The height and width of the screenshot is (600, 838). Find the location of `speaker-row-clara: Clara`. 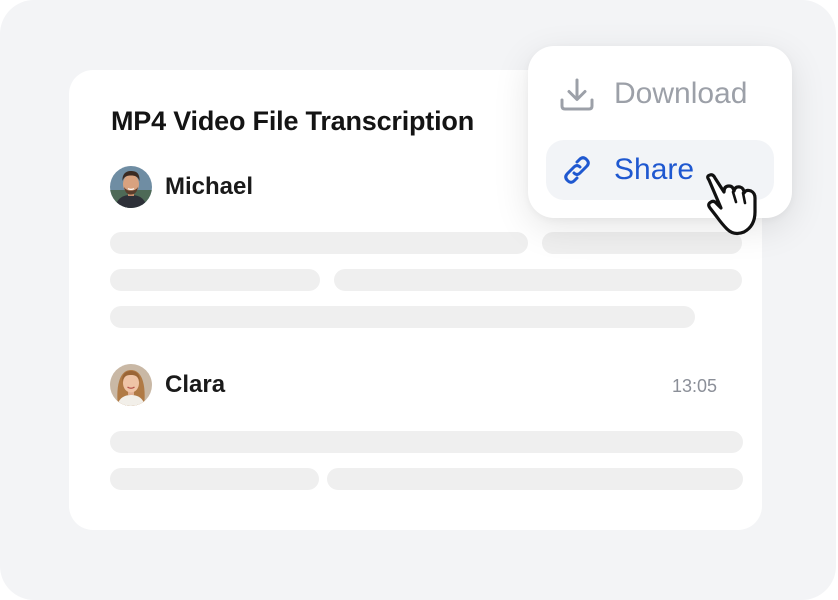

speaker-row-clara: Clara is located at coordinates (167, 385).